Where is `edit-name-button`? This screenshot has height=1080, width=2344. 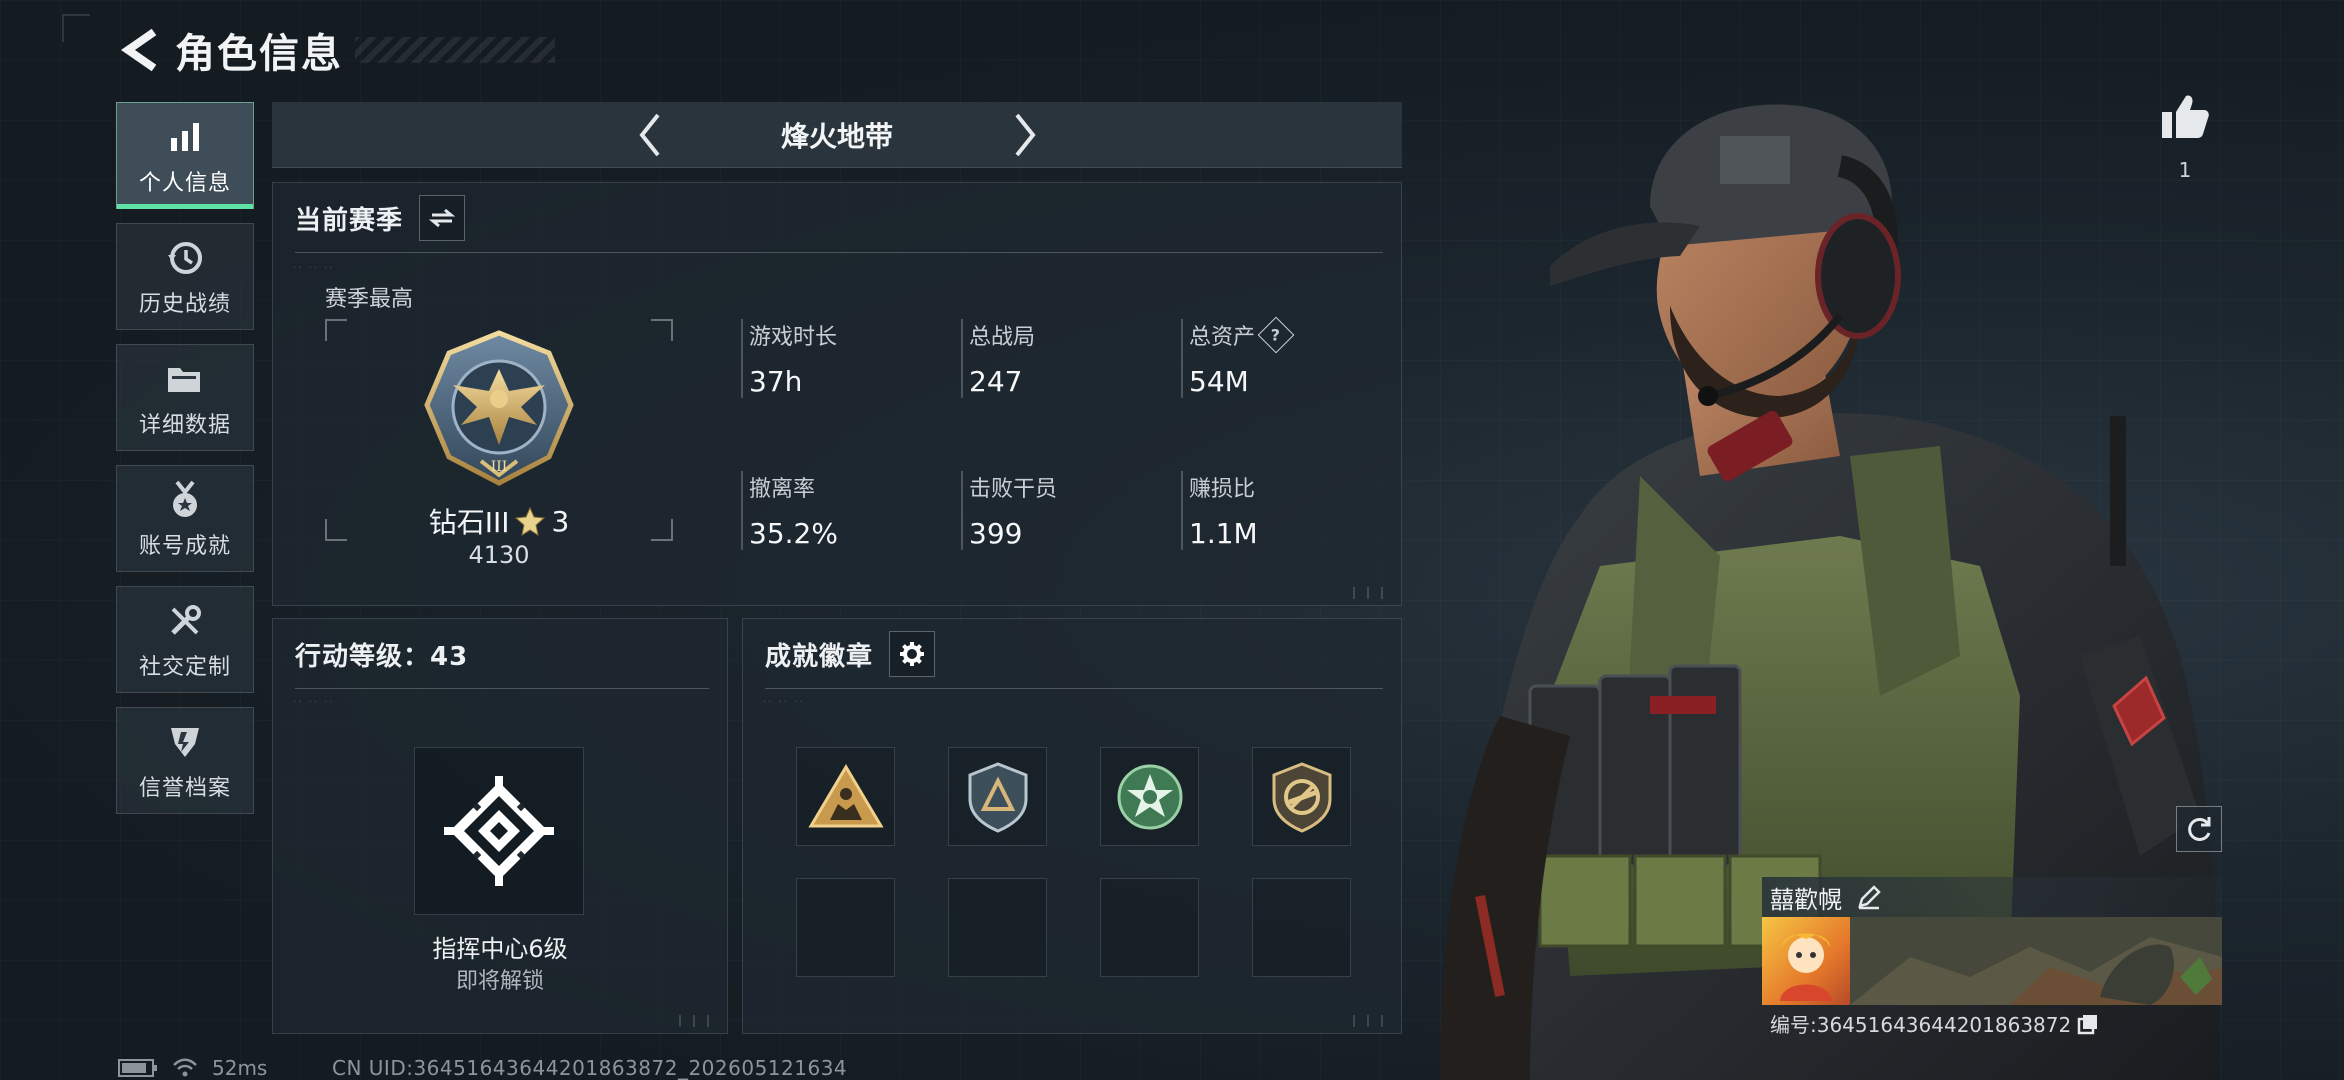 edit-name-button is located at coordinates (1869, 897).